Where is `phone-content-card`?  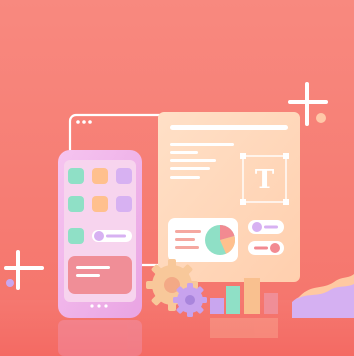
phone-content-card is located at coordinates (100, 275).